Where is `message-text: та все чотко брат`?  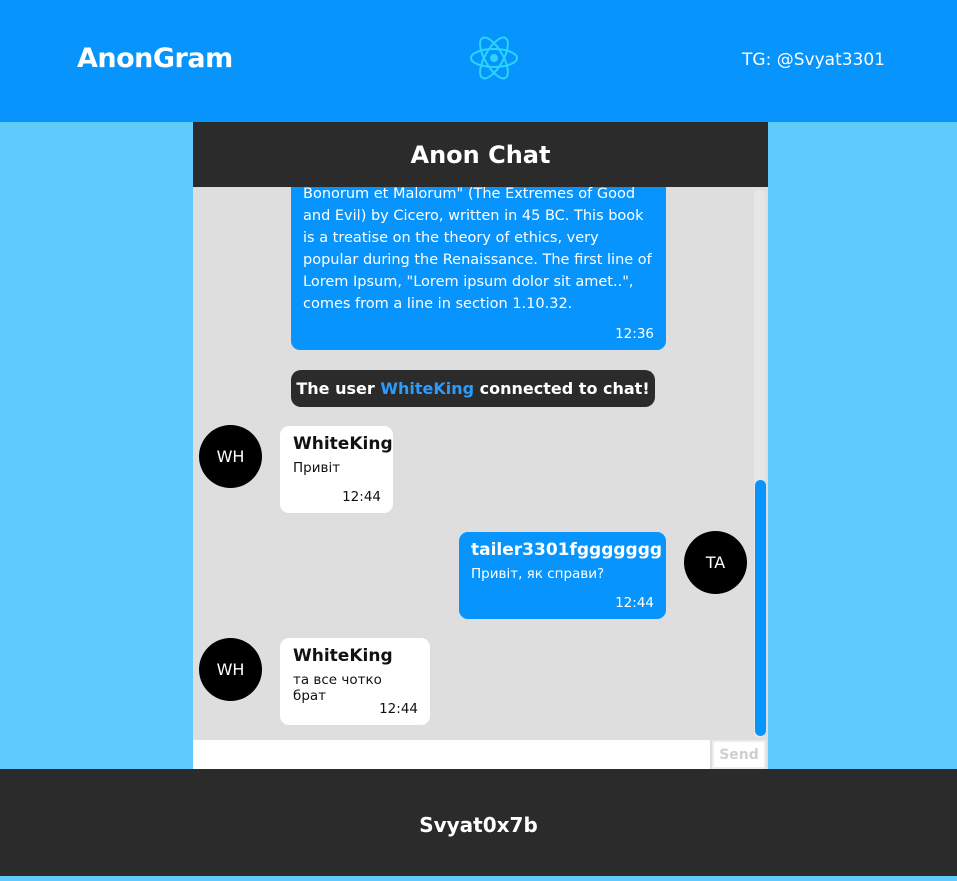
message-text: та все чотко брат is located at coordinates (337, 688).